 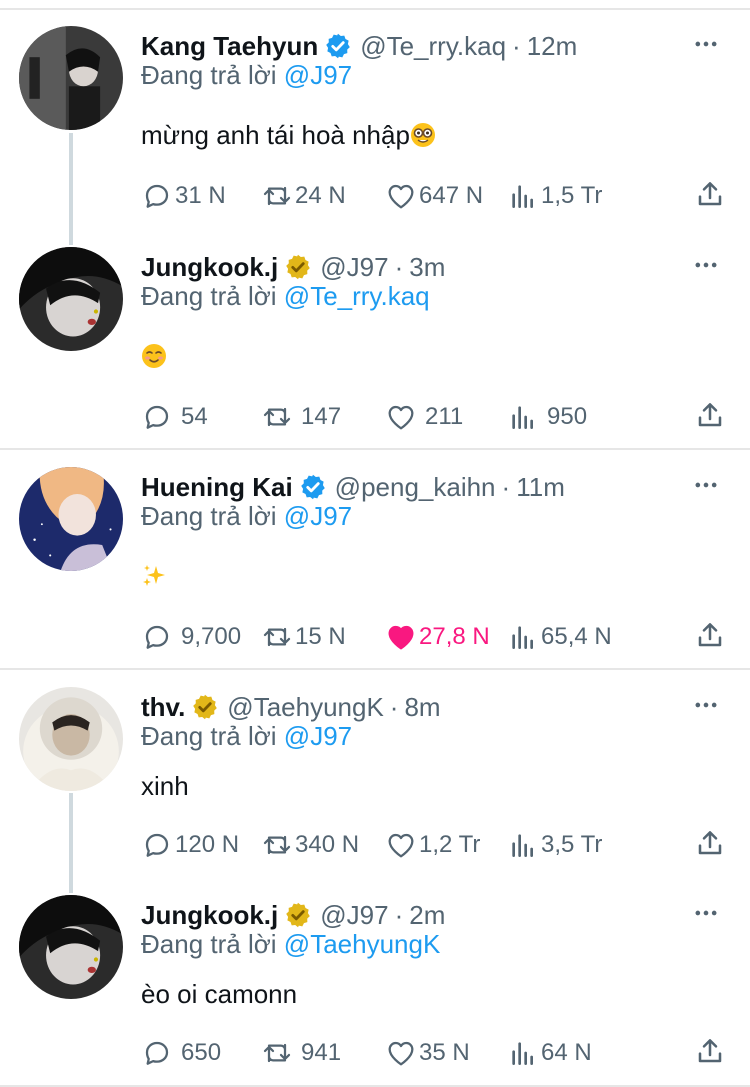 I want to click on like-button: 647 N, so click(x=434, y=196).